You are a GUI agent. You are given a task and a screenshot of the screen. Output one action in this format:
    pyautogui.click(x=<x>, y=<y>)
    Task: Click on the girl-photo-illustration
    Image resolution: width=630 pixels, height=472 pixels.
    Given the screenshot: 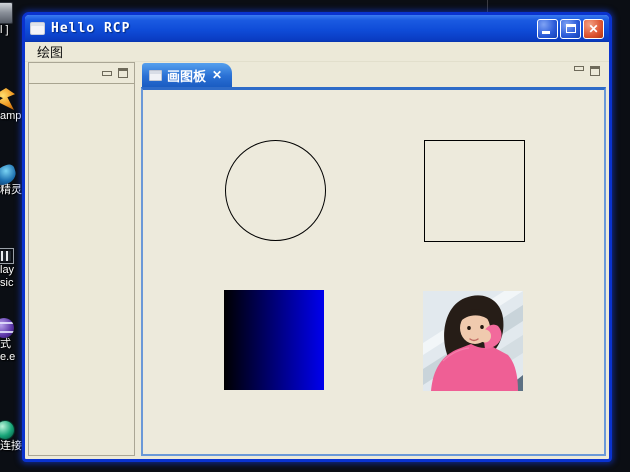 What is the action you would take?
    pyautogui.click(x=473, y=341)
    